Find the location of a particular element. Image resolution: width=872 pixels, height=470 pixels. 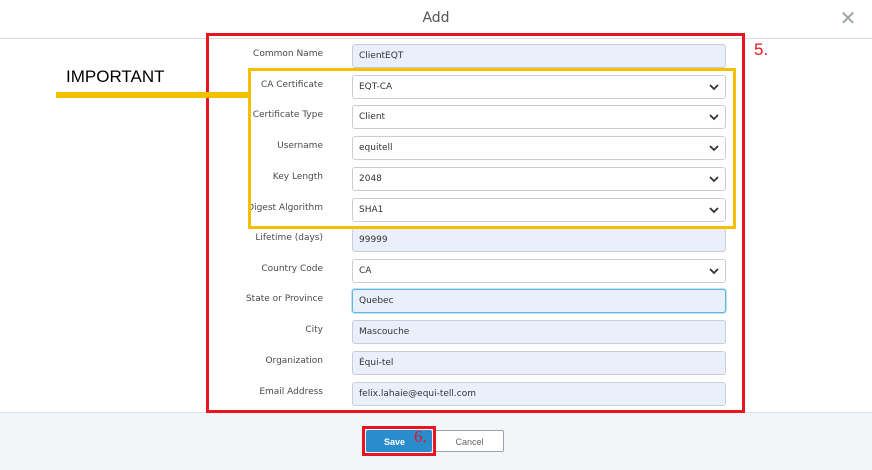

lifetime-label: Lifetime (days) is located at coordinates (289, 238).